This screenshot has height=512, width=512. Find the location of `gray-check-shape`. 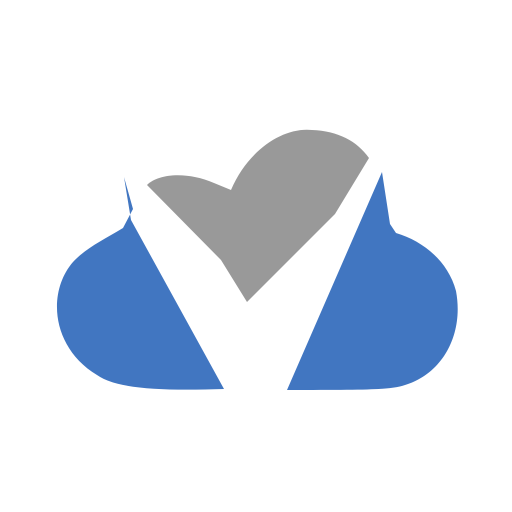

gray-check-shape is located at coordinates (258, 215).